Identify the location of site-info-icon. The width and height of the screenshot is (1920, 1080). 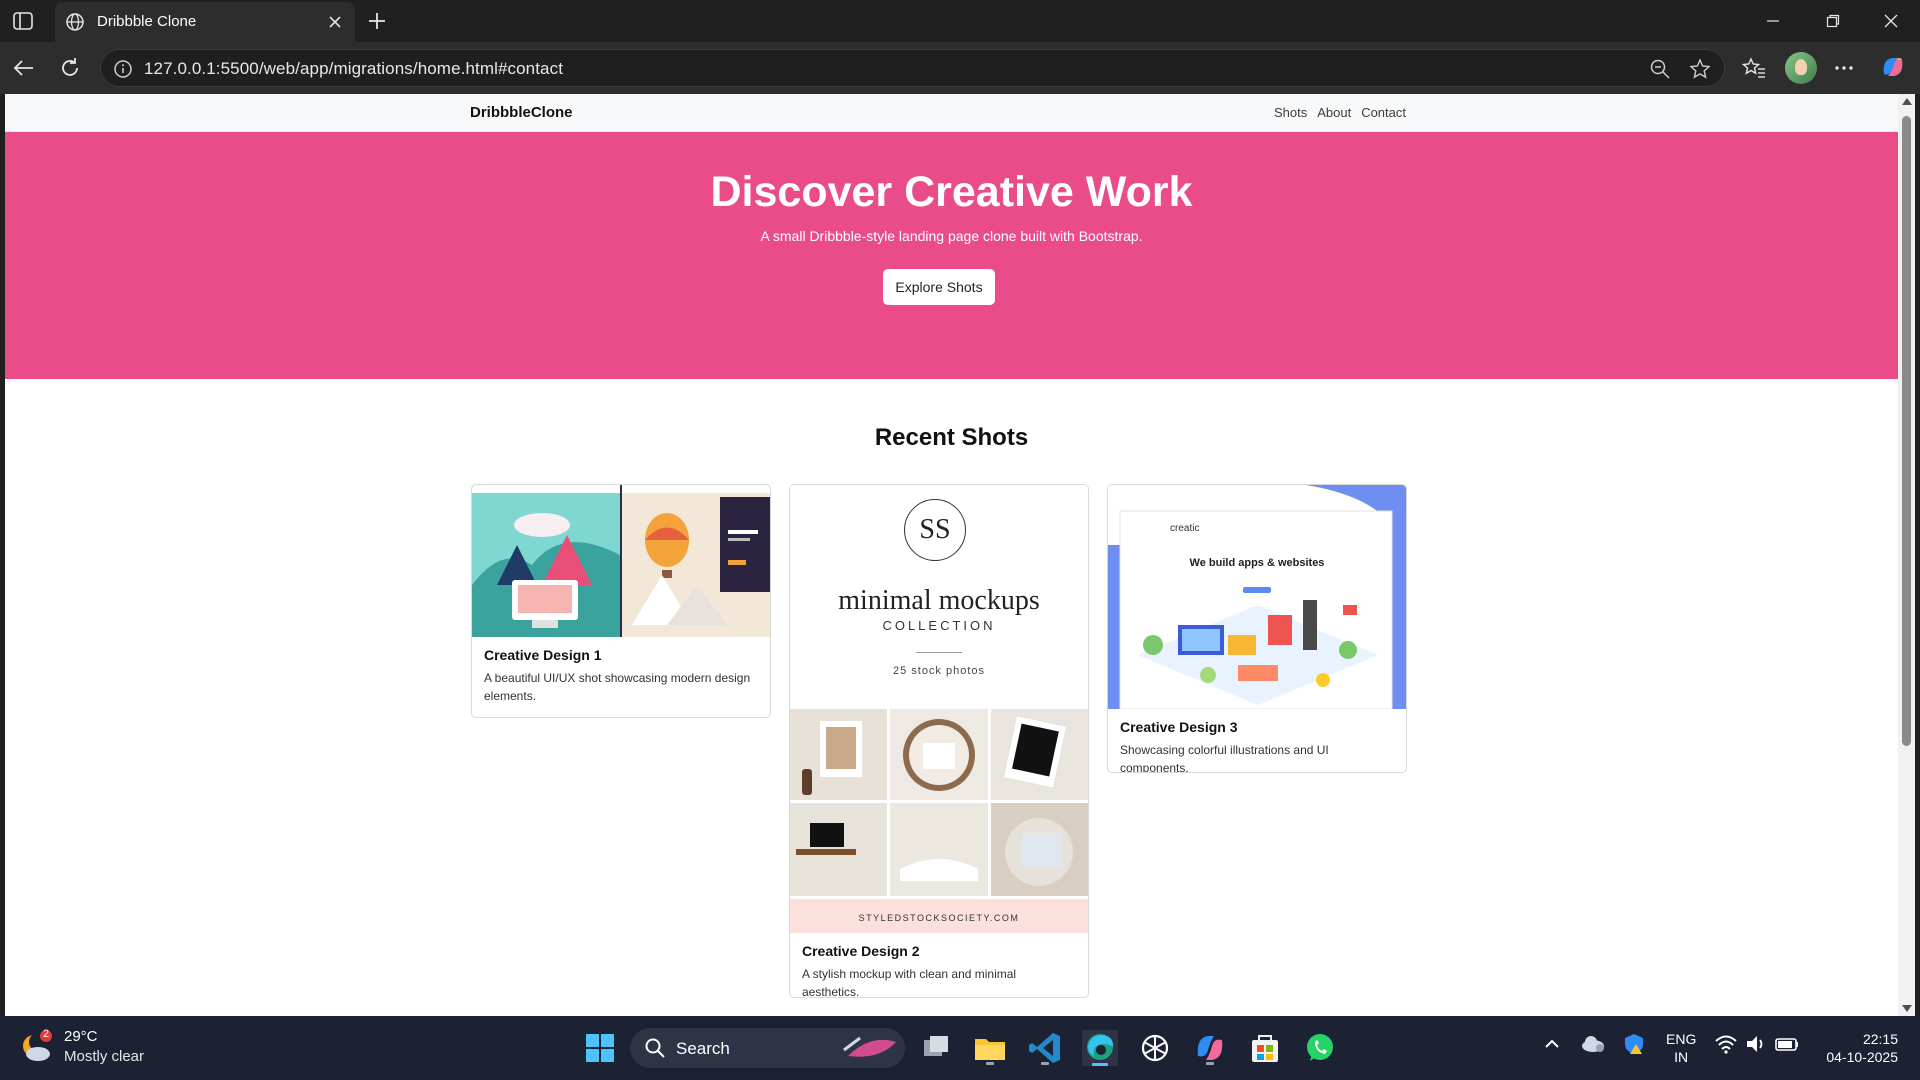
(123, 69).